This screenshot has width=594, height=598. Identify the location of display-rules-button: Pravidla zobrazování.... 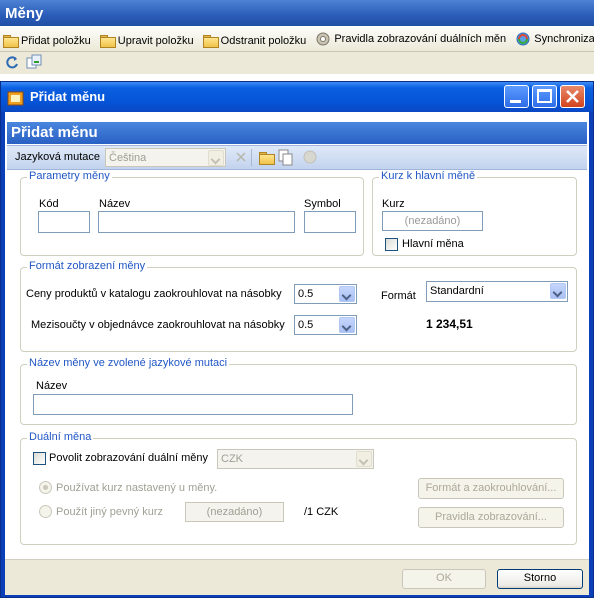
(491, 517).